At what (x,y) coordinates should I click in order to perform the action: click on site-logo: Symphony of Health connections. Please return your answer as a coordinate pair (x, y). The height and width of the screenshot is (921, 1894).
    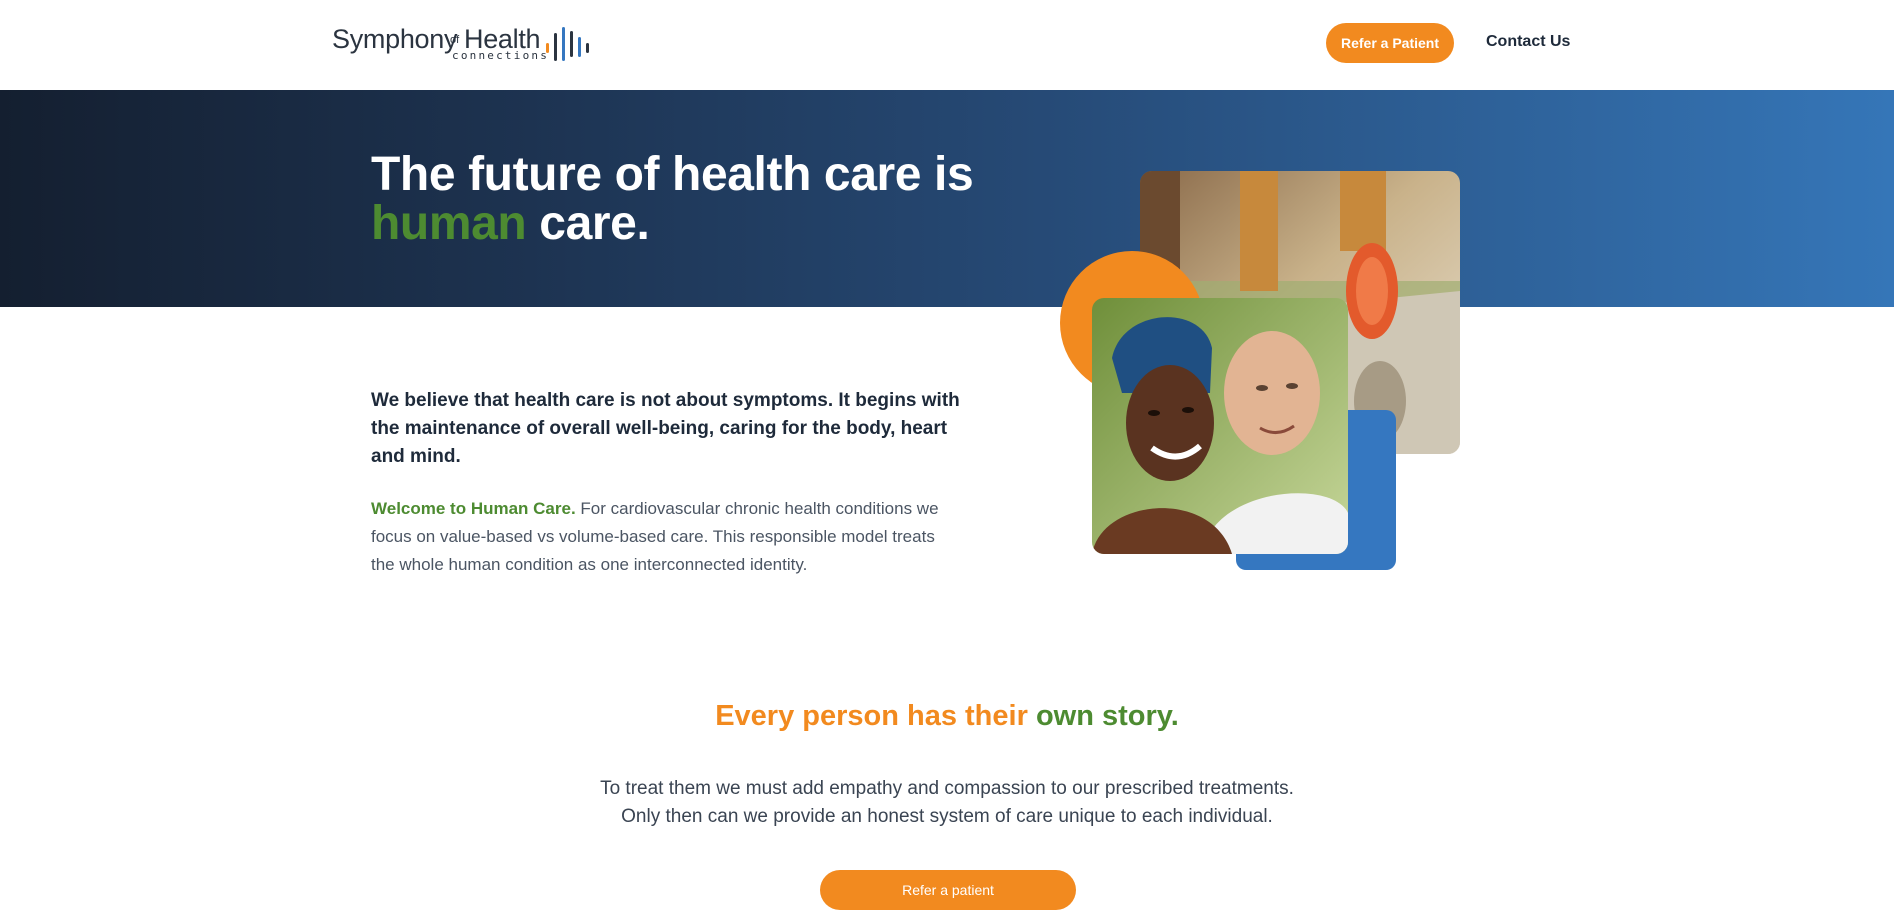
    Looking at the image, I should click on (439, 44).